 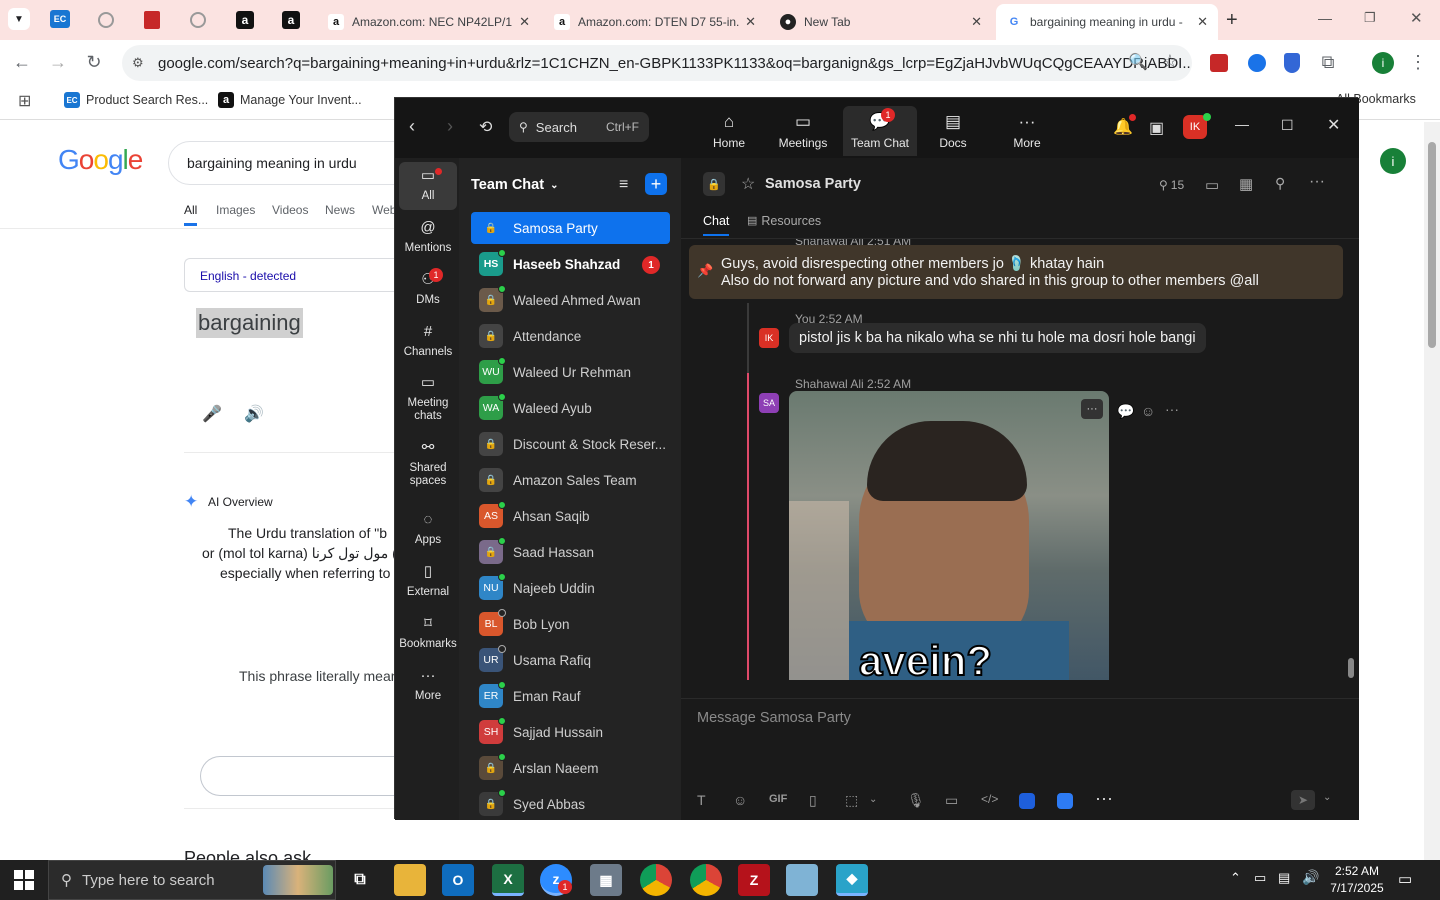 I want to click on translate-source-text: bargaining, so click(x=249, y=323).